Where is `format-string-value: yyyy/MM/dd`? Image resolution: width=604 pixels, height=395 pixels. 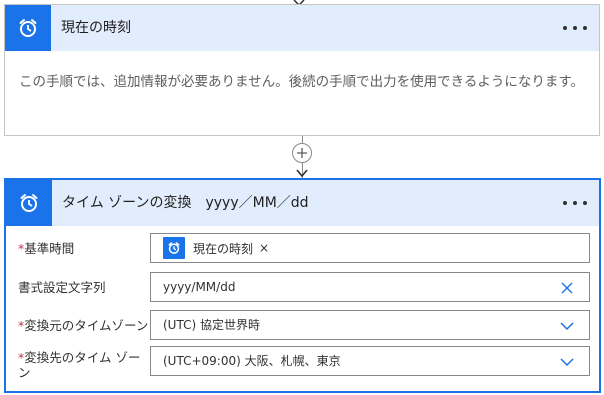
format-string-value: yyyy/MM/dd is located at coordinates (199, 287).